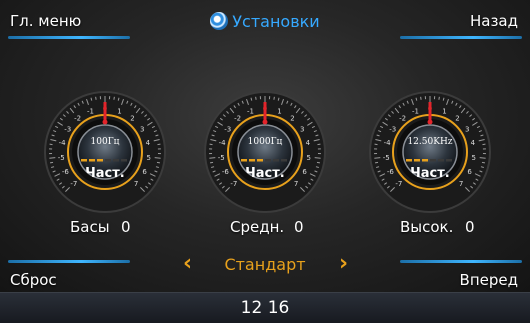 The height and width of the screenshot is (323, 530). I want to click on preset-selector: ‹ Стандарт ›, so click(265, 265).